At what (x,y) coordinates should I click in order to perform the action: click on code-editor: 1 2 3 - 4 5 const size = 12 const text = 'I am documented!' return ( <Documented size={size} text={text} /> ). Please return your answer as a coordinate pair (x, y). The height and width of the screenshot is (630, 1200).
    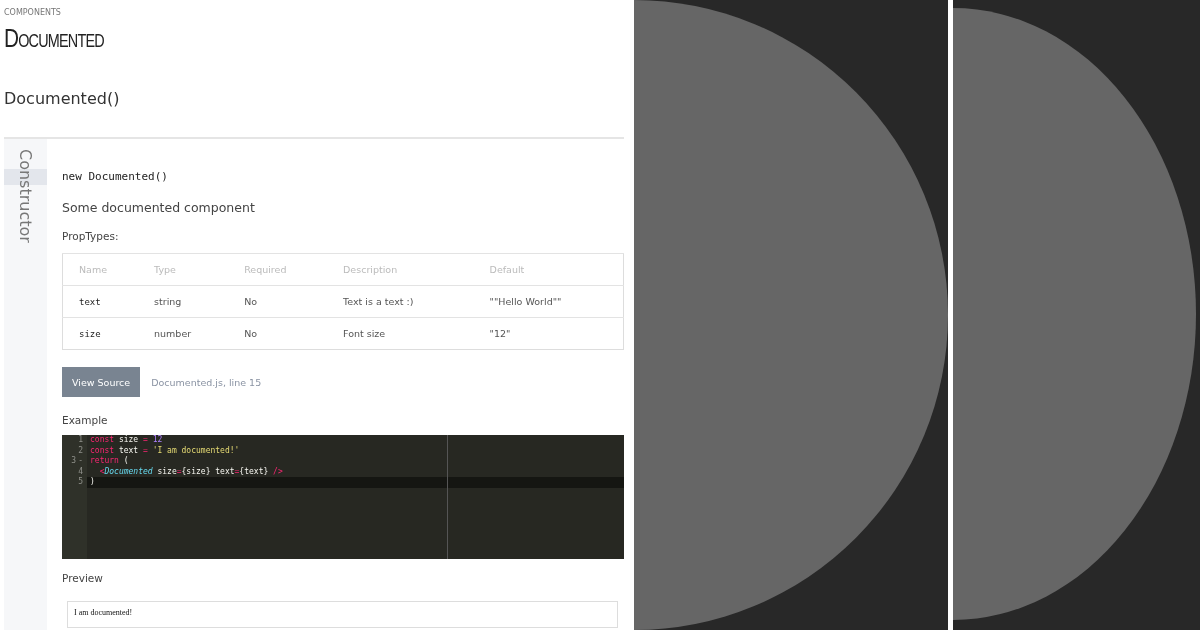
    Looking at the image, I should click on (343, 497).